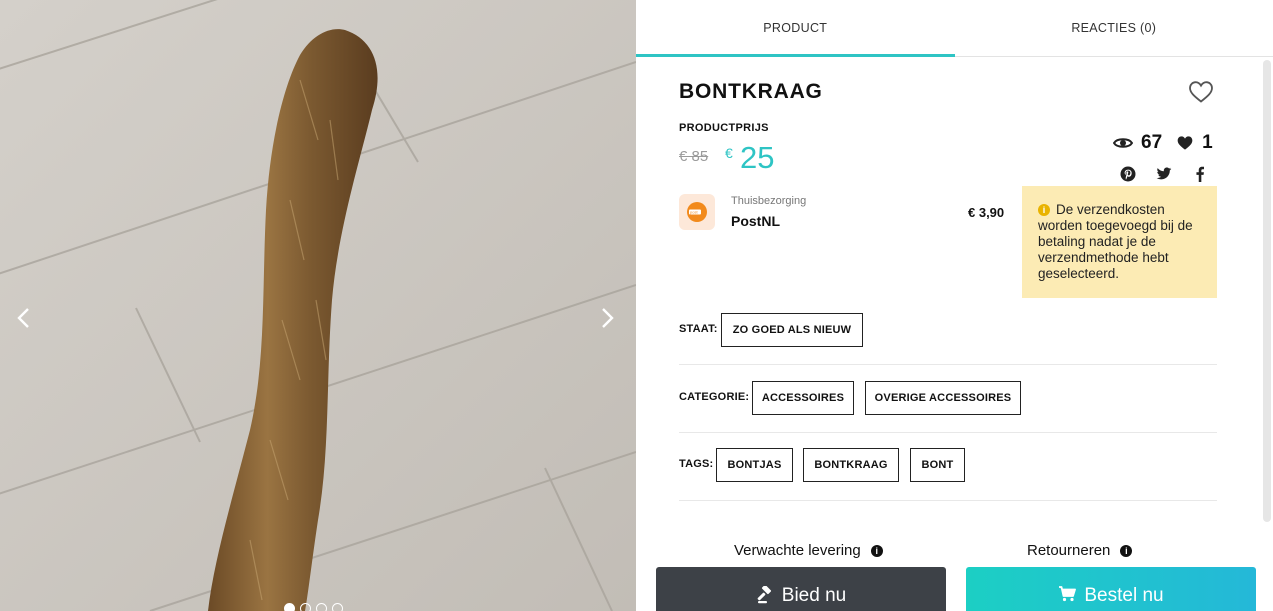 This screenshot has height=611, width=1273. Describe the element at coordinates (698, 329) in the screenshot. I see `condition-label: STAAT:` at that location.